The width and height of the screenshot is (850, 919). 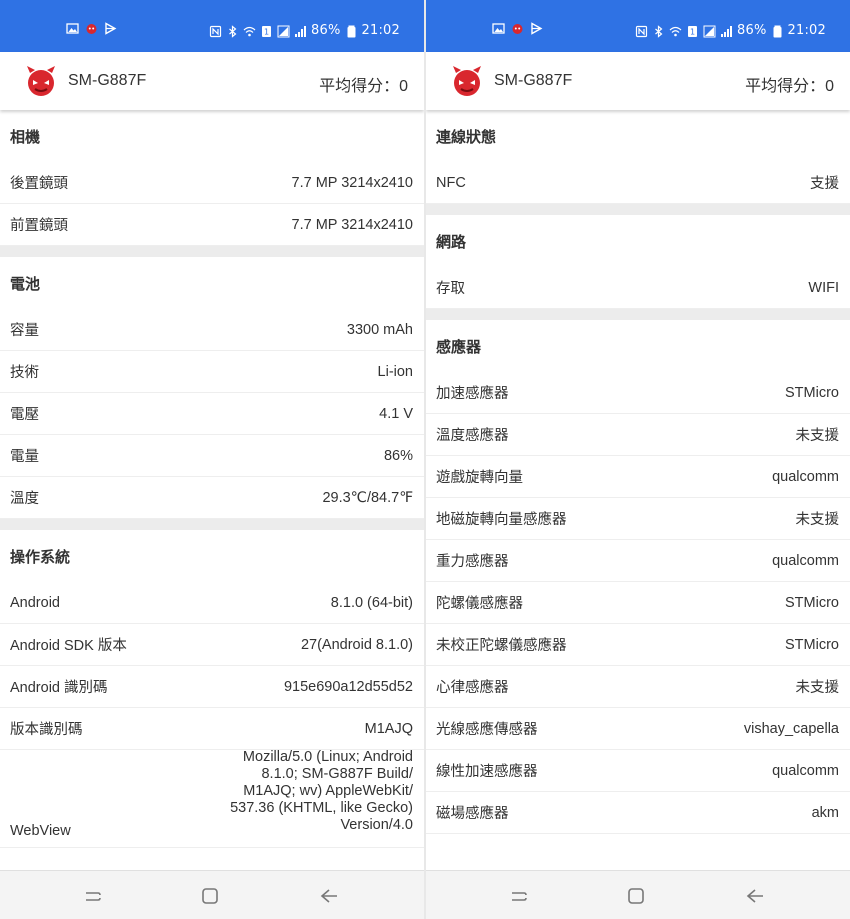 I want to click on item-label: 電量, so click(x=24, y=457).